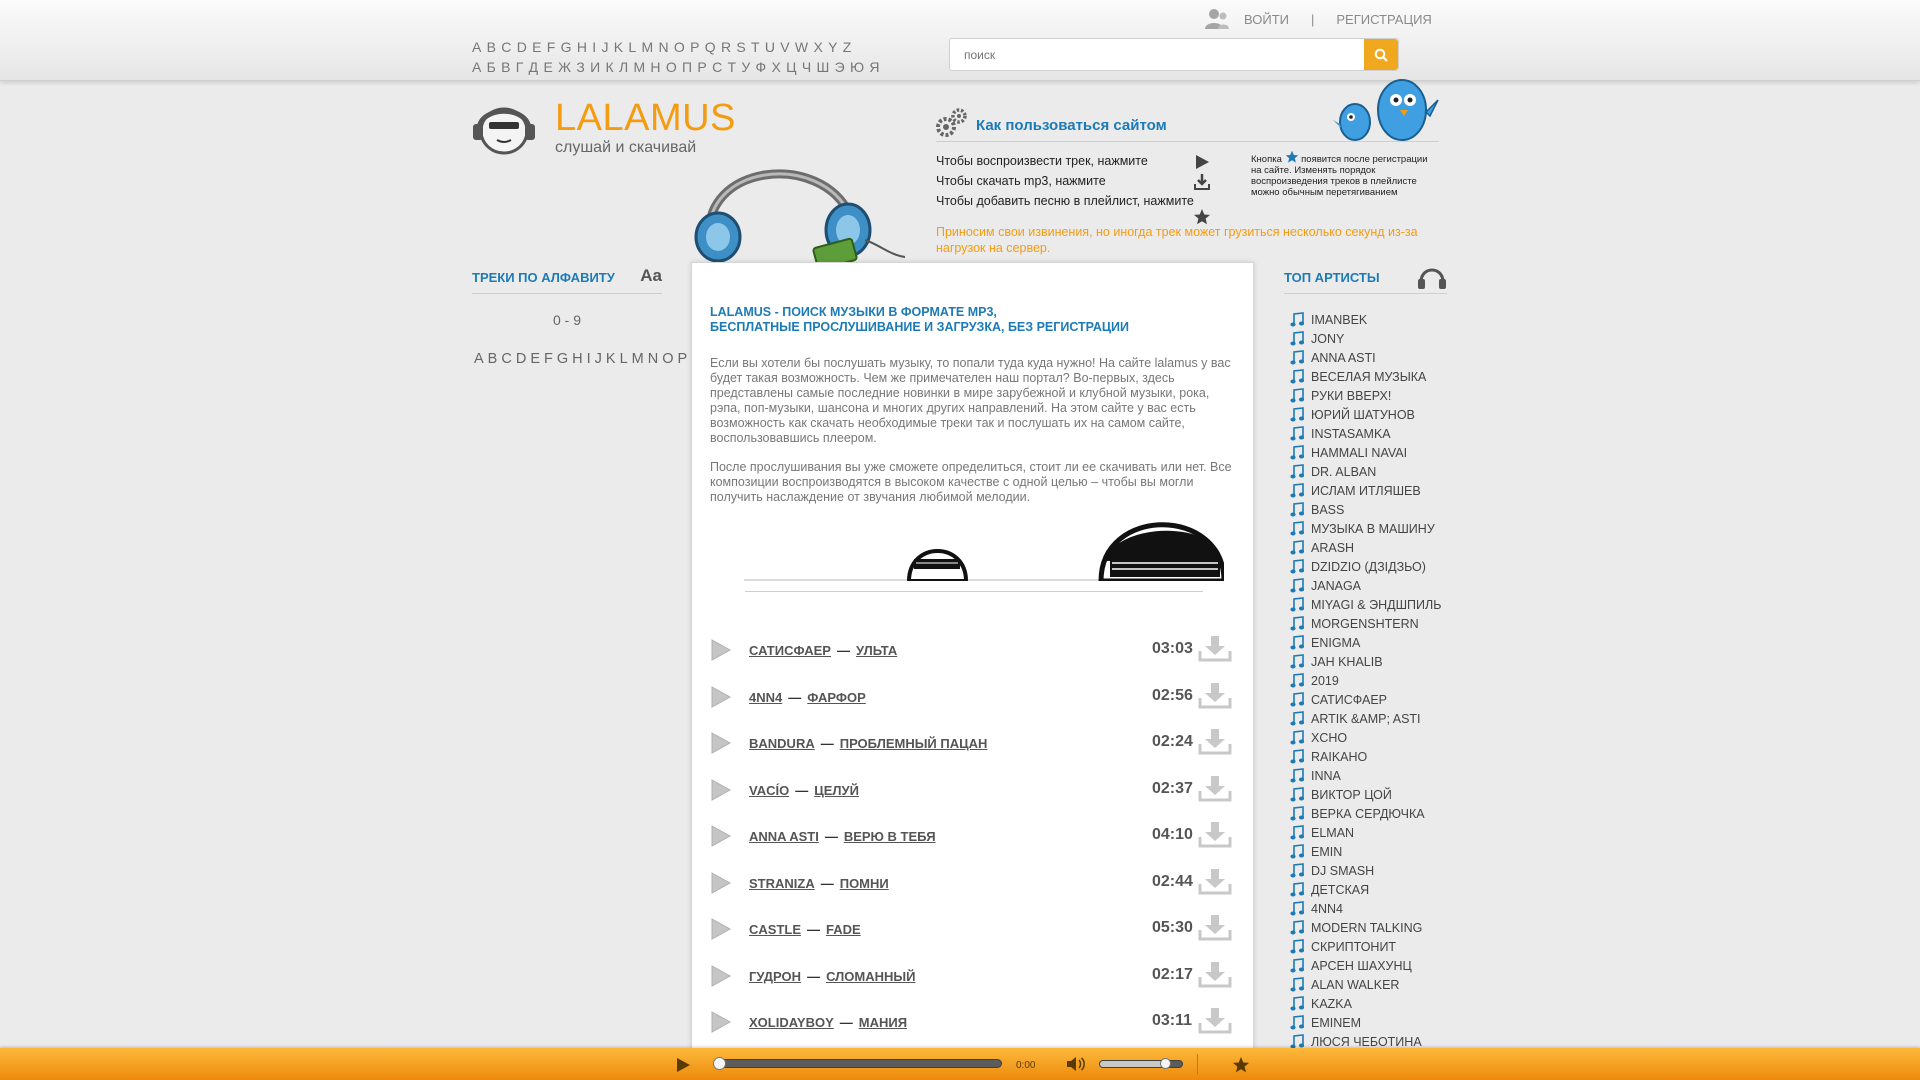 This screenshot has width=1920, height=1080. What do you see at coordinates (506, 67) in the screenshot?
I see `alphabet-letter-link: В` at bounding box center [506, 67].